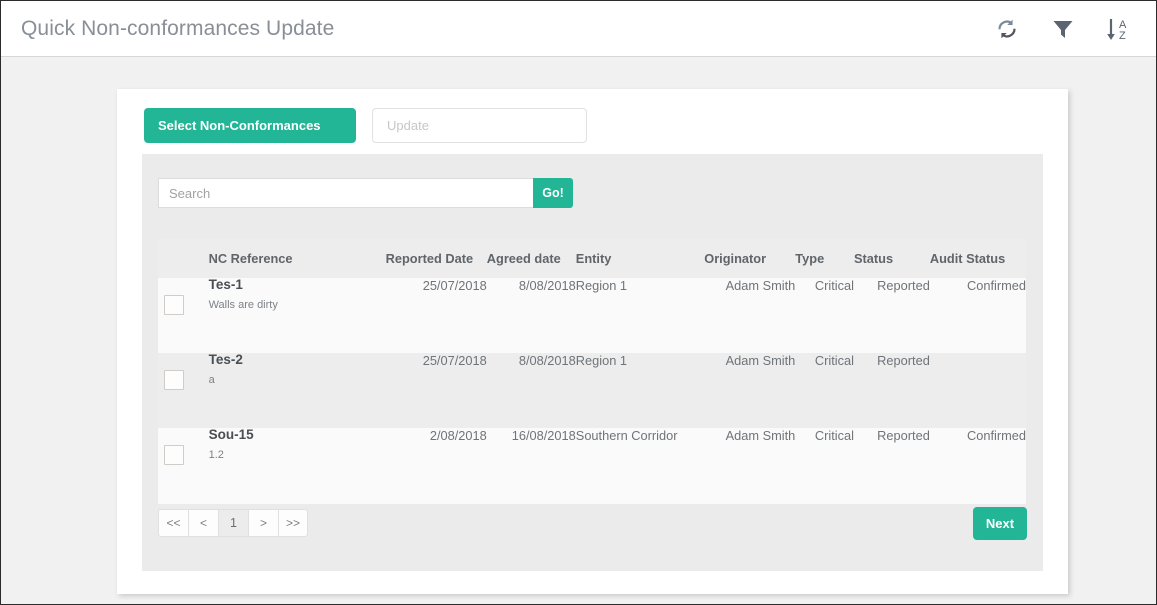  I want to click on nc-description: a, so click(211, 379).